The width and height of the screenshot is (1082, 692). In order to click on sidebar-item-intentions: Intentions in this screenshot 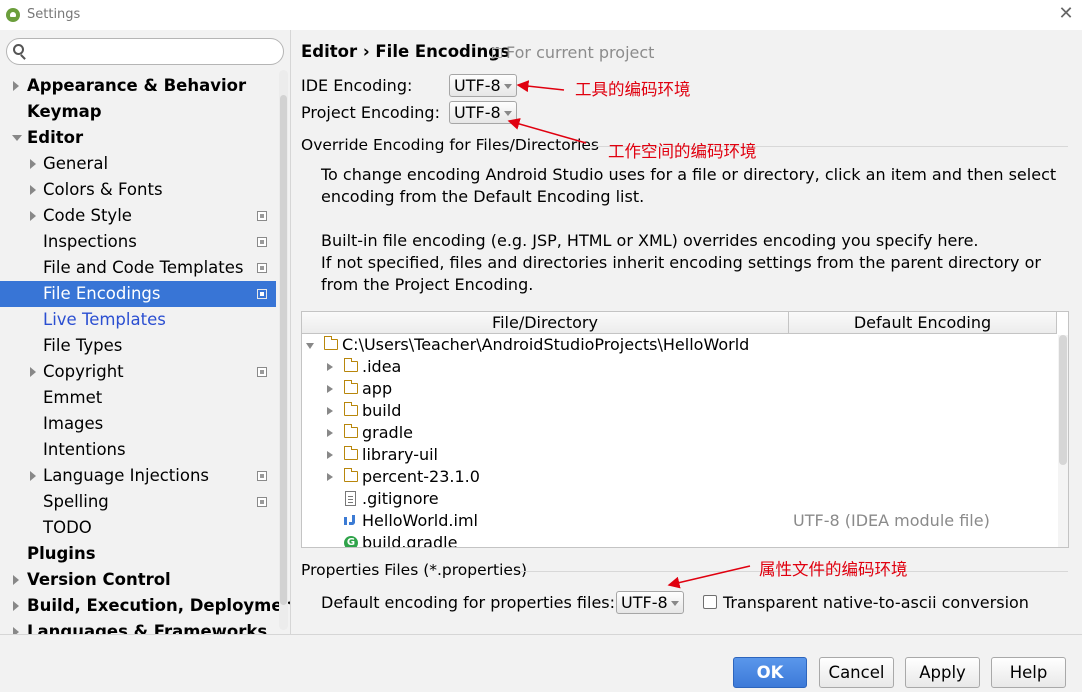, I will do `click(138, 450)`.